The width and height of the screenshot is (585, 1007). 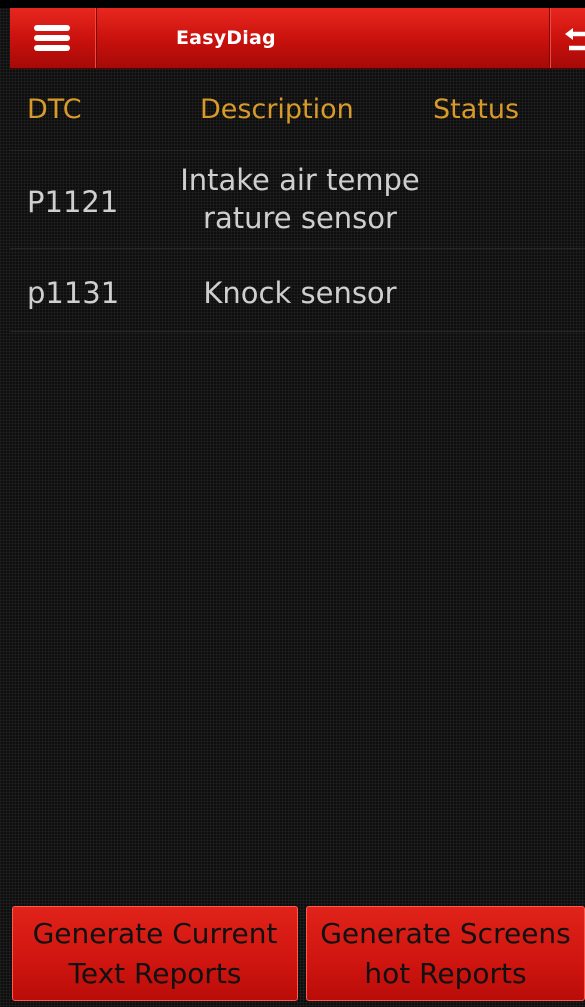 I want to click on back-button, so click(x=567, y=38).